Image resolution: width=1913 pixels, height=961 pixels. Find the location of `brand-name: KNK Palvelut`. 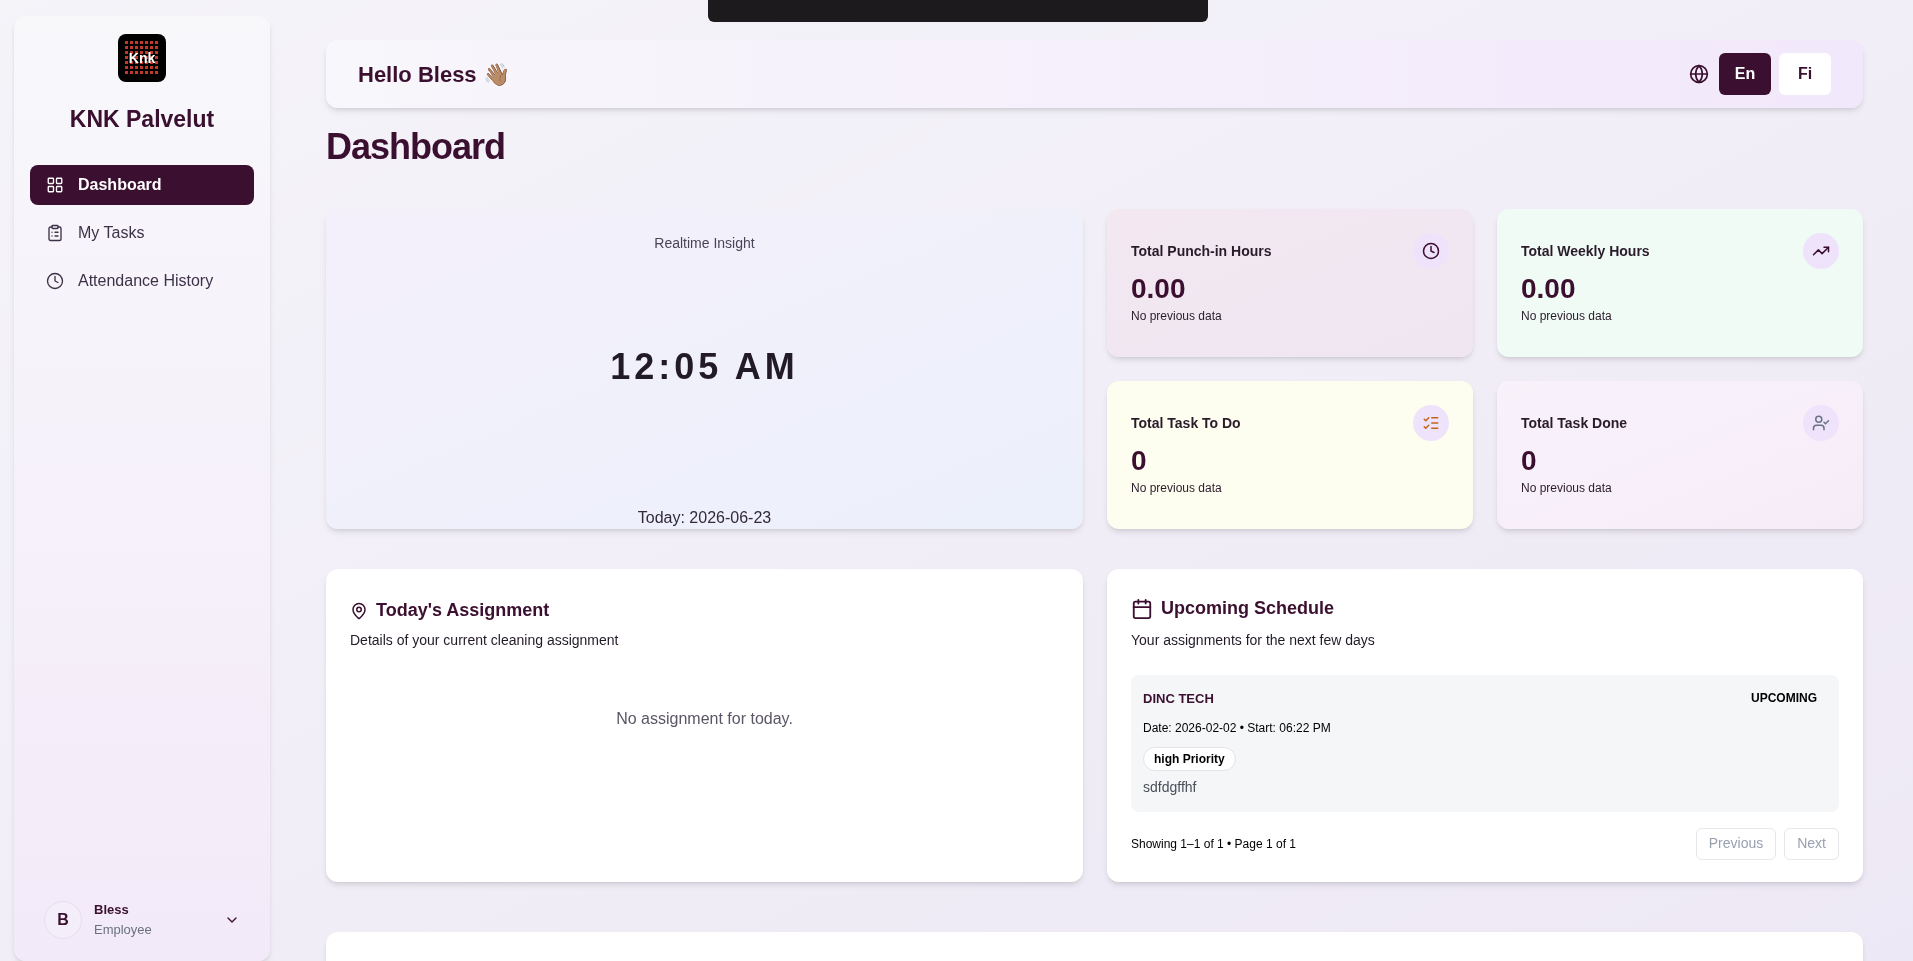

brand-name: KNK Palvelut is located at coordinates (142, 119).